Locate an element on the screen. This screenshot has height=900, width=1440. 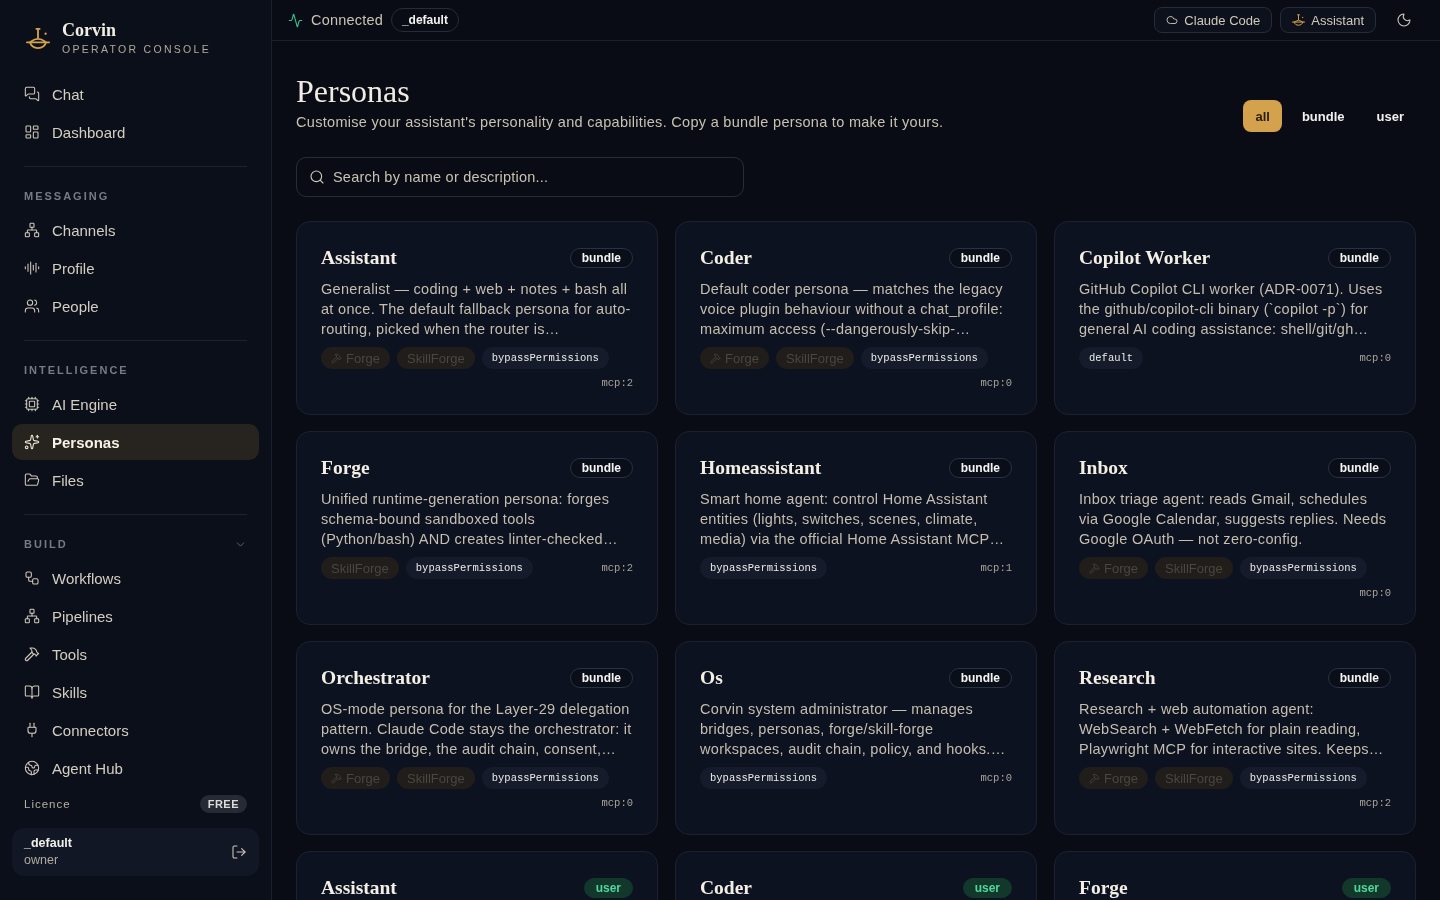
nav-item: Profile is located at coordinates (135, 268).